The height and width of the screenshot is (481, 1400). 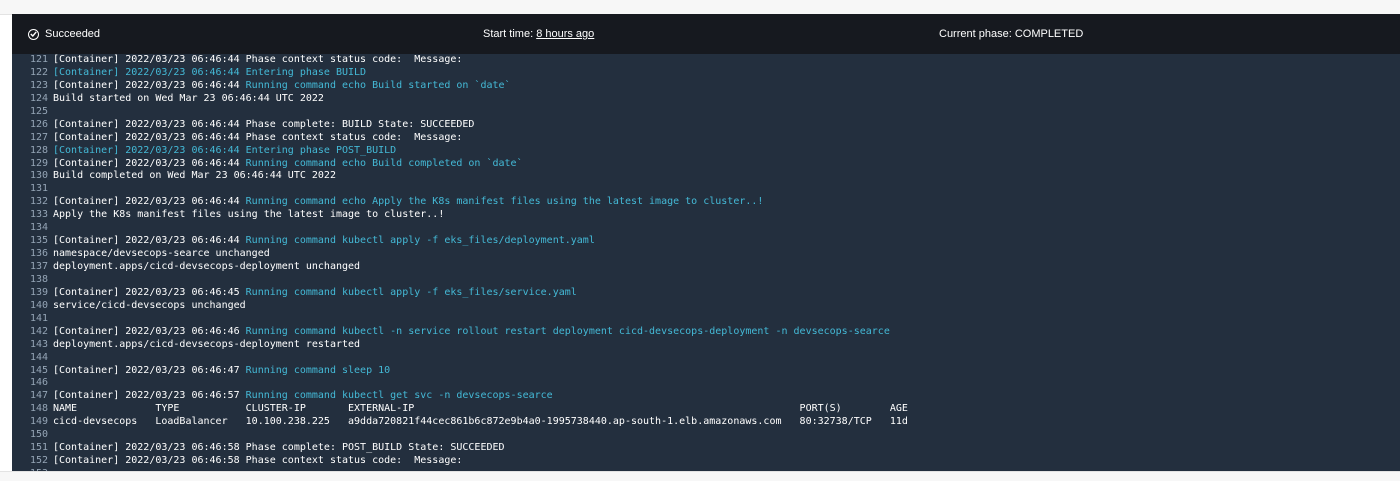 I want to click on log-text: [Container] 2022/03/23 06:46:45, so click(x=149, y=292).